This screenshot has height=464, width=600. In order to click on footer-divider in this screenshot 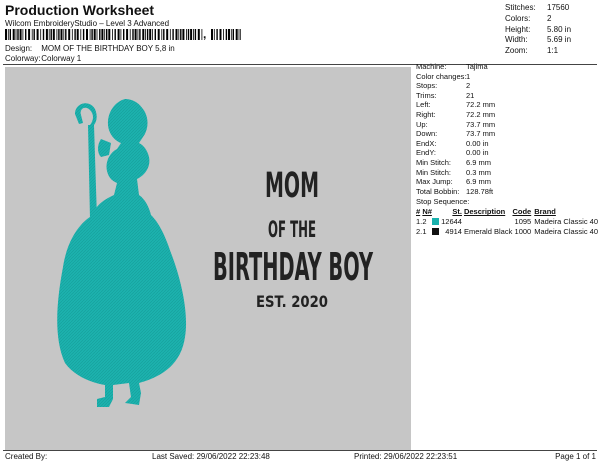, I will do `click(300, 450)`.